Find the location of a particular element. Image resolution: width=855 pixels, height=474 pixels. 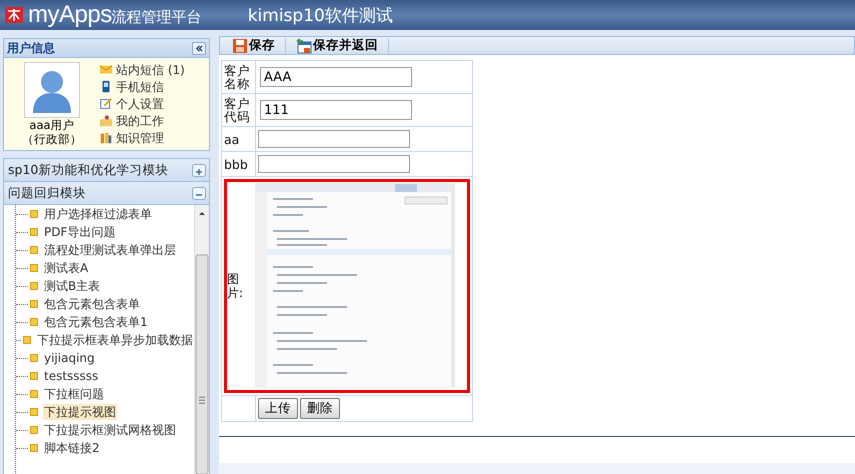

tree-item: 脚本链接2 is located at coordinates (72, 448).